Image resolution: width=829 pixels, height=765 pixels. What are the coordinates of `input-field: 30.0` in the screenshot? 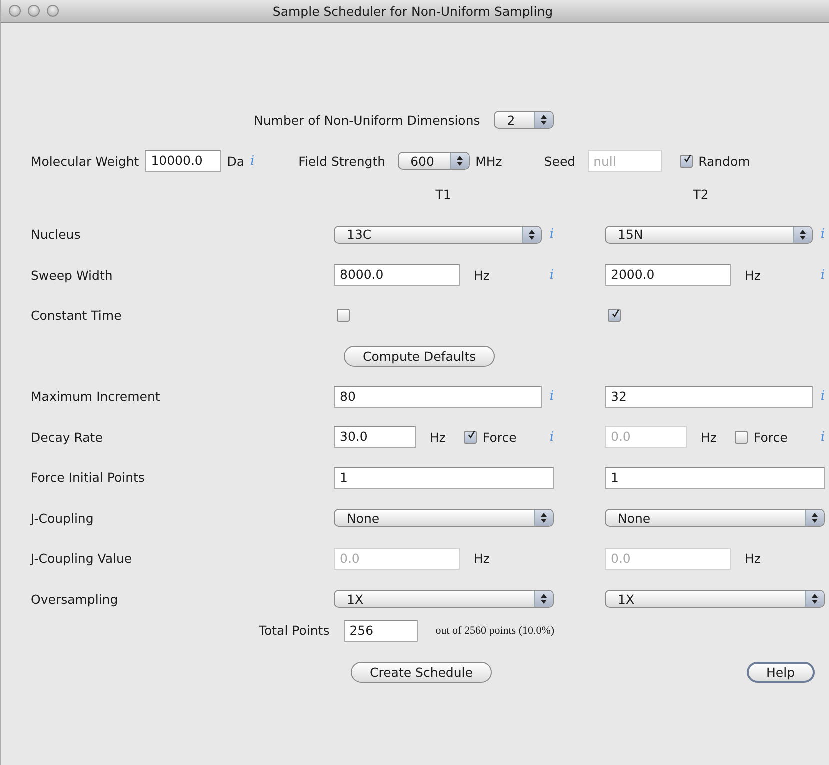 It's located at (375, 437).